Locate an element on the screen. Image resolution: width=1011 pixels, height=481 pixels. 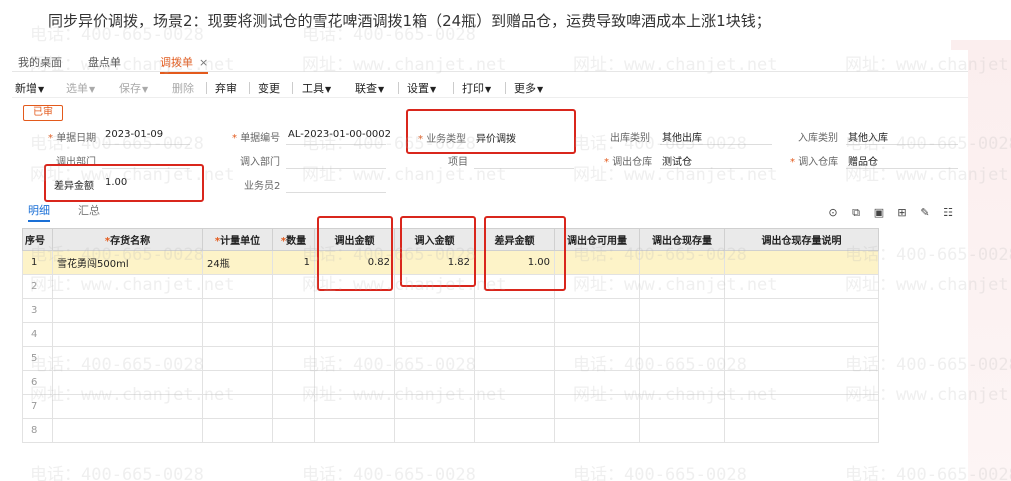
tab-transfer-order: 调拨单 × is located at coordinates (184, 64).